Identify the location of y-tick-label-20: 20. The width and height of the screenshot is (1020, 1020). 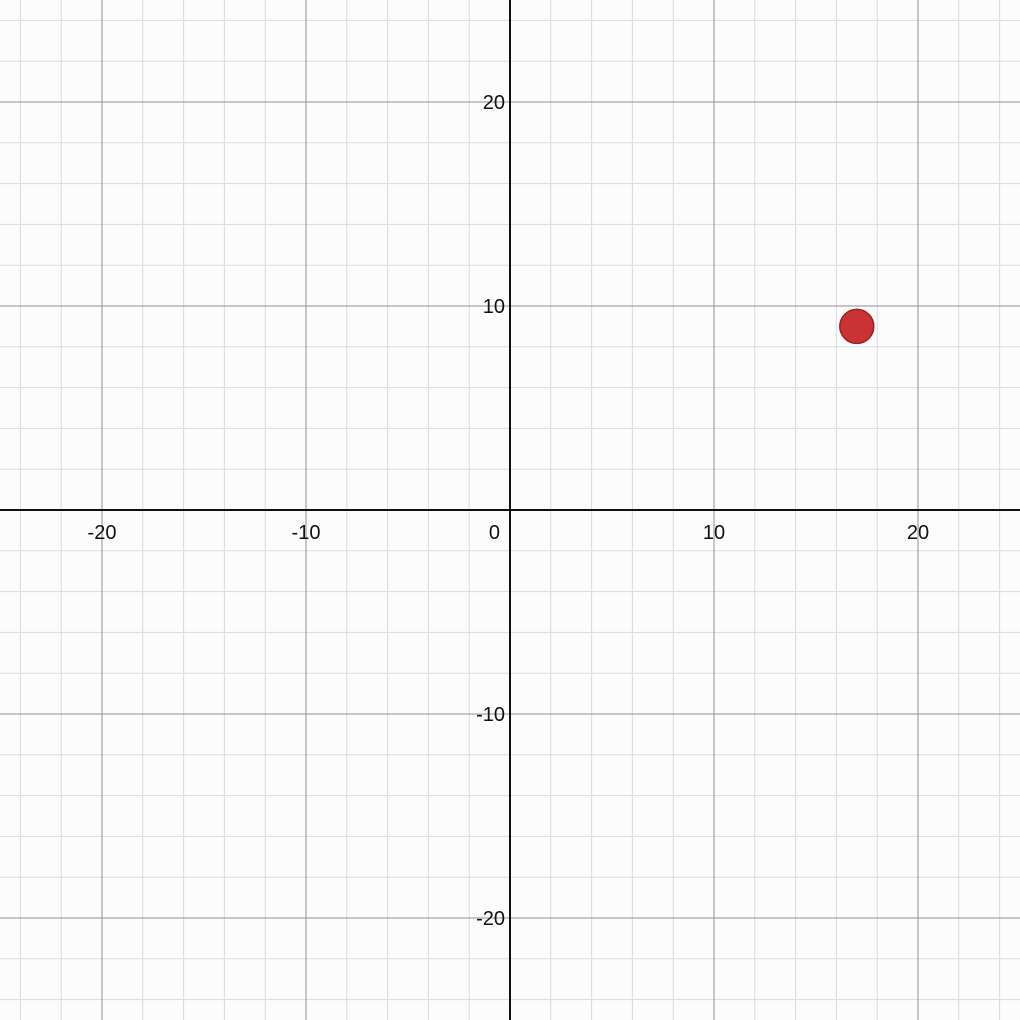
(494, 103).